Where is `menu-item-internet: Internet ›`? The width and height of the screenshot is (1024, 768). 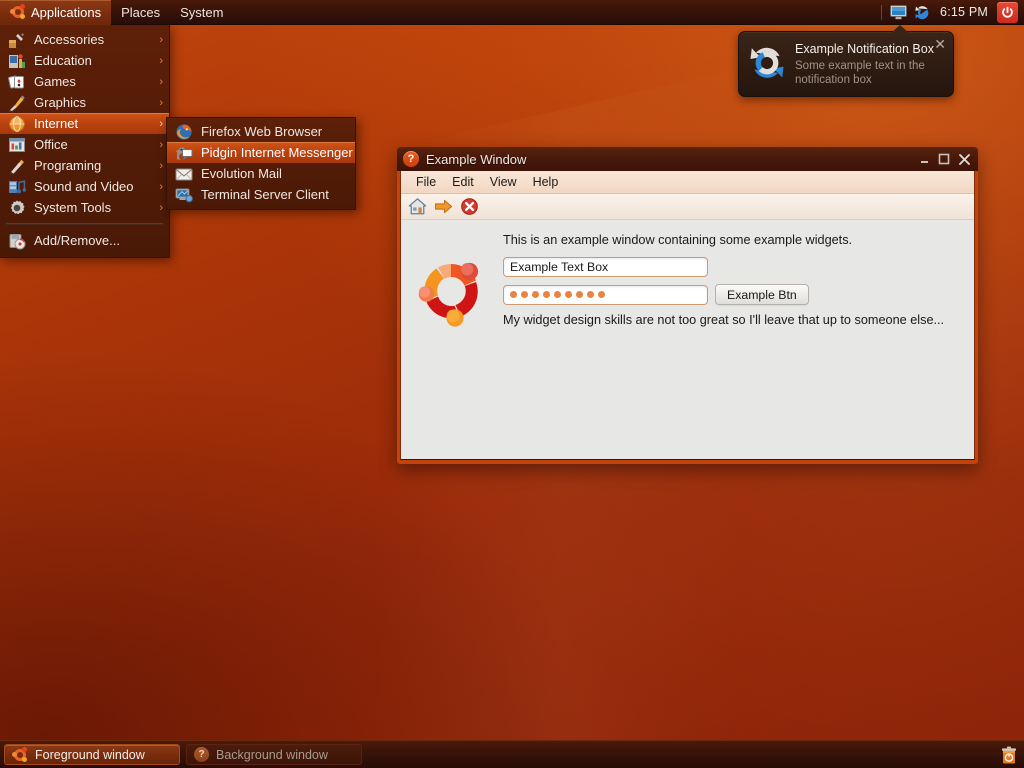 menu-item-internet: Internet › is located at coordinates (84, 123).